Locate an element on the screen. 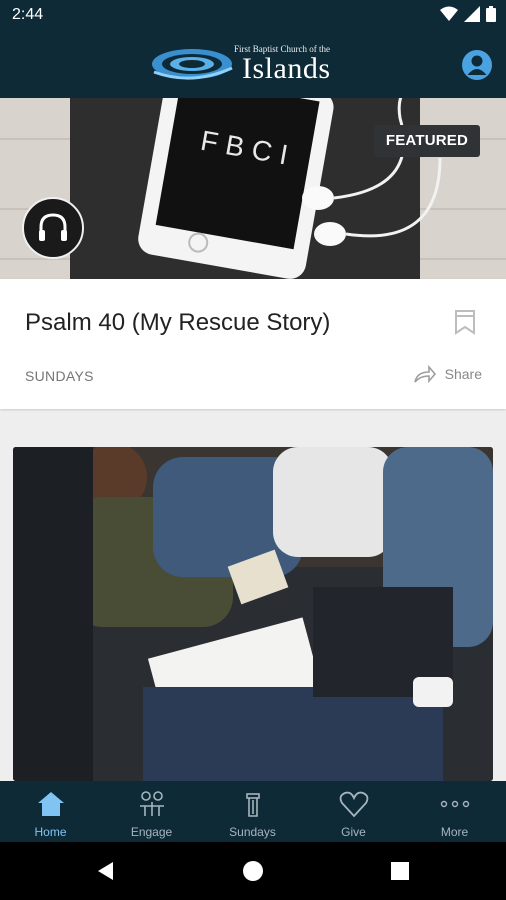 The width and height of the screenshot is (506, 900). back-icon is located at coordinates (106, 871).